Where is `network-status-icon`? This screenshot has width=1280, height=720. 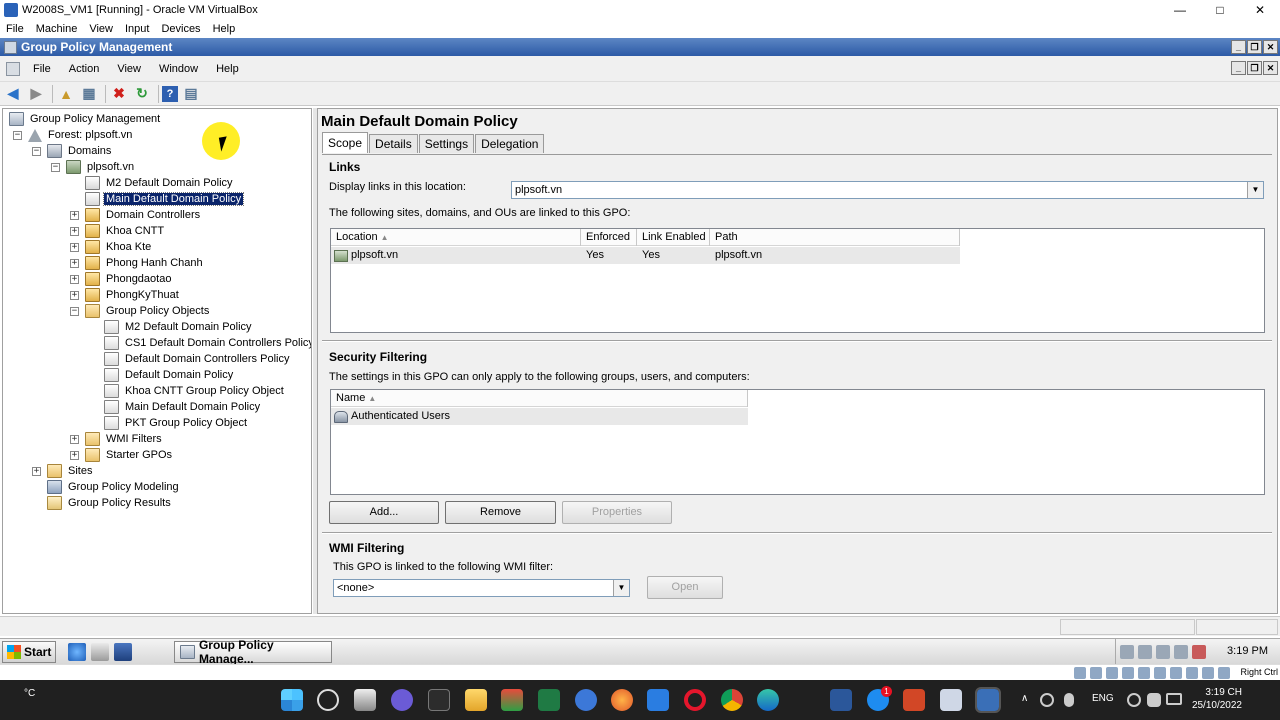
network-status-icon is located at coordinates (1128, 673).